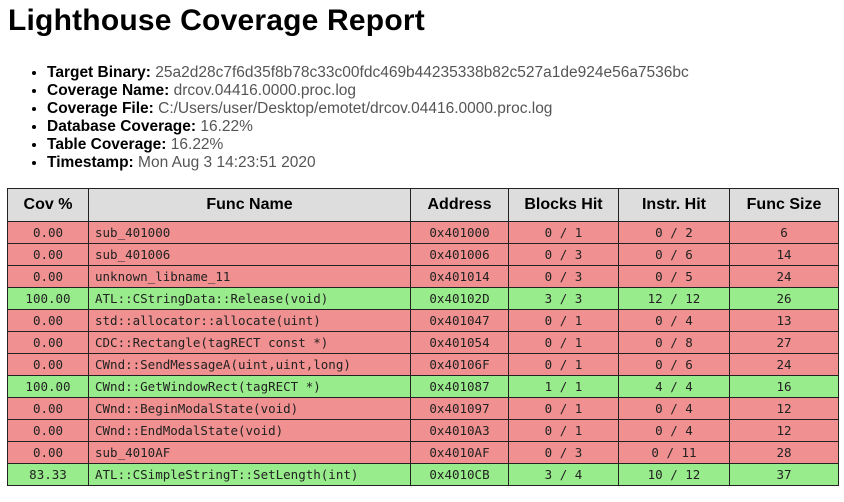 Image resolution: width=844 pixels, height=502 pixels. What do you see at coordinates (249, 430) in the screenshot?
I see `cell-func-name: CWnd::EndModalState(void)` at bounding box center [249, 430].